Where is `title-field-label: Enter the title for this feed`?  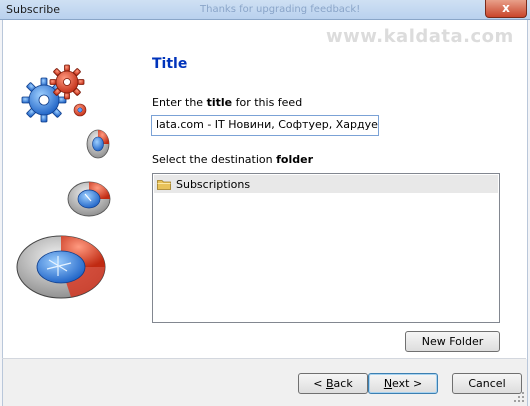
title-field-label: Enter the title for this feed is located at coordinates (227, 102).